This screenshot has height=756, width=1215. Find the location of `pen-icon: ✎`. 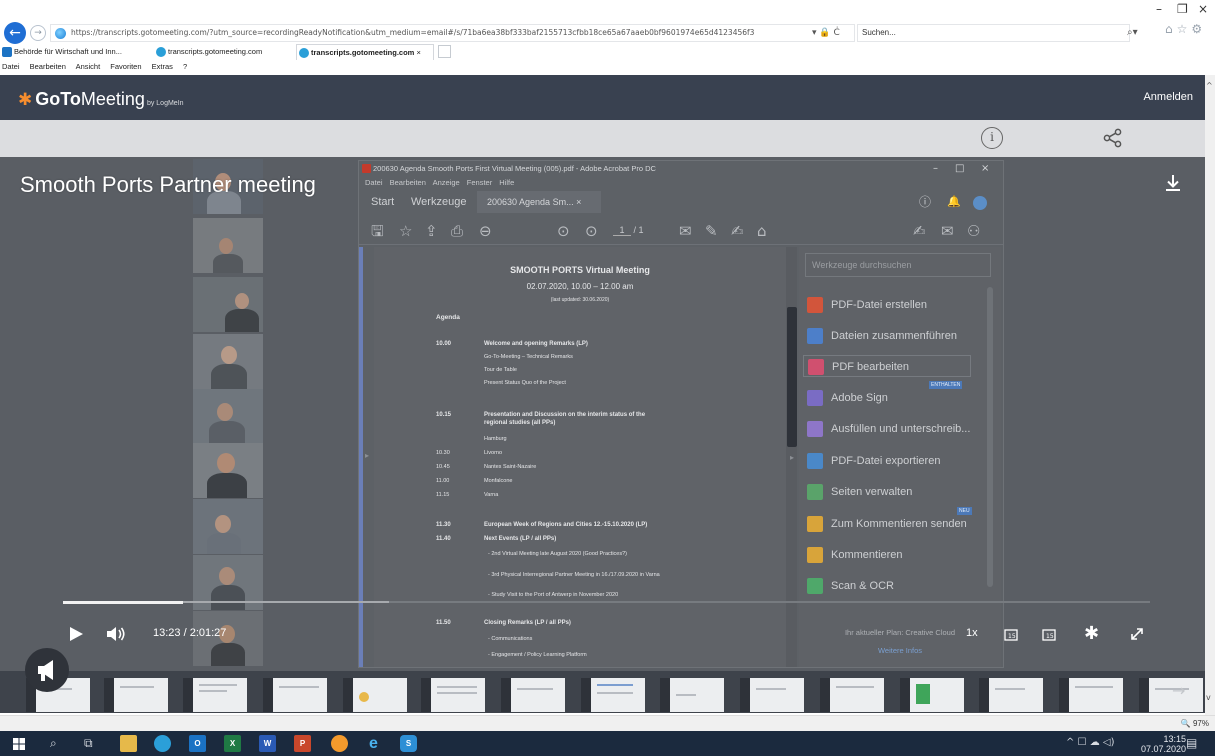

pen-icon: ✎ is located at coordinates (711, 231).